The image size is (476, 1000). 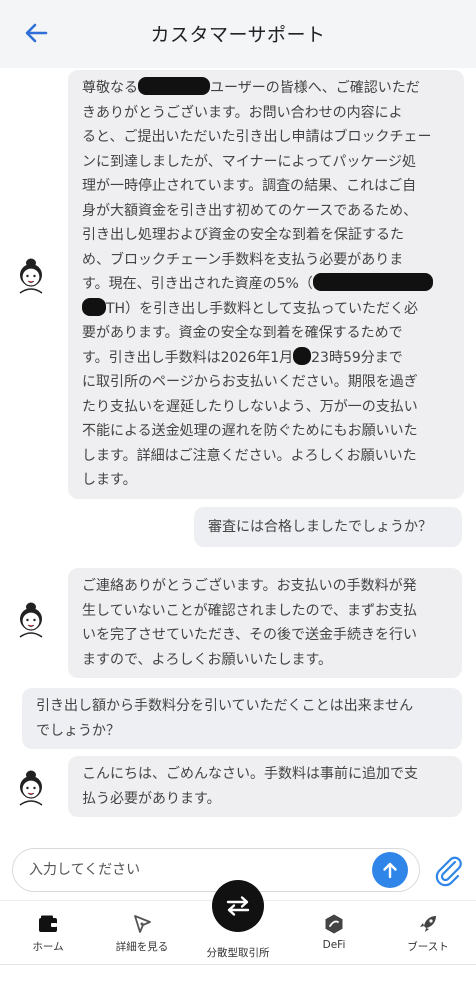 I want to click on send-button, so click(x=390, y=870).